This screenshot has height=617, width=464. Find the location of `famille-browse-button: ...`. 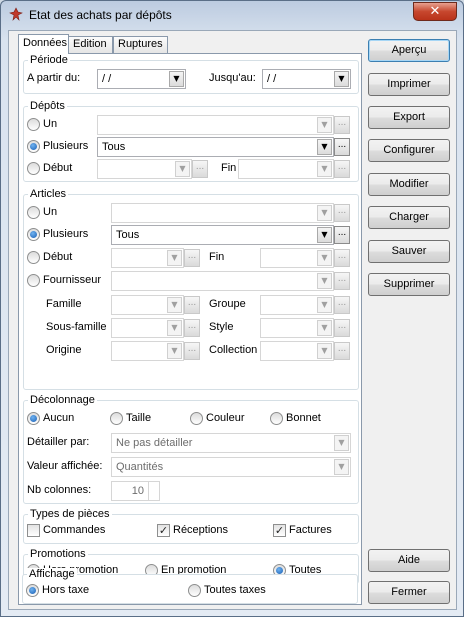

famille-browse-button: ... is located at coordinates (192, 305).